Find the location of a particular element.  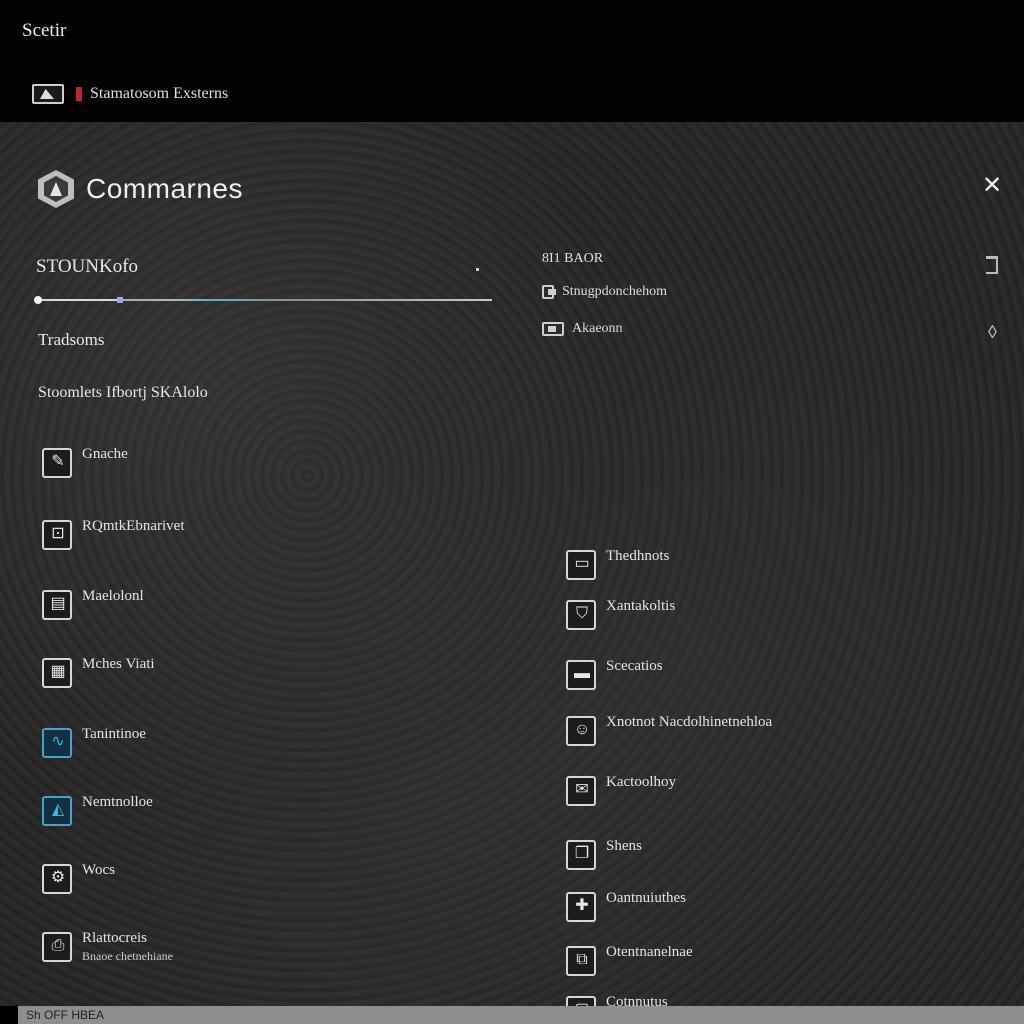

chart-icon: ◭ is located at coordinates (58, 810).